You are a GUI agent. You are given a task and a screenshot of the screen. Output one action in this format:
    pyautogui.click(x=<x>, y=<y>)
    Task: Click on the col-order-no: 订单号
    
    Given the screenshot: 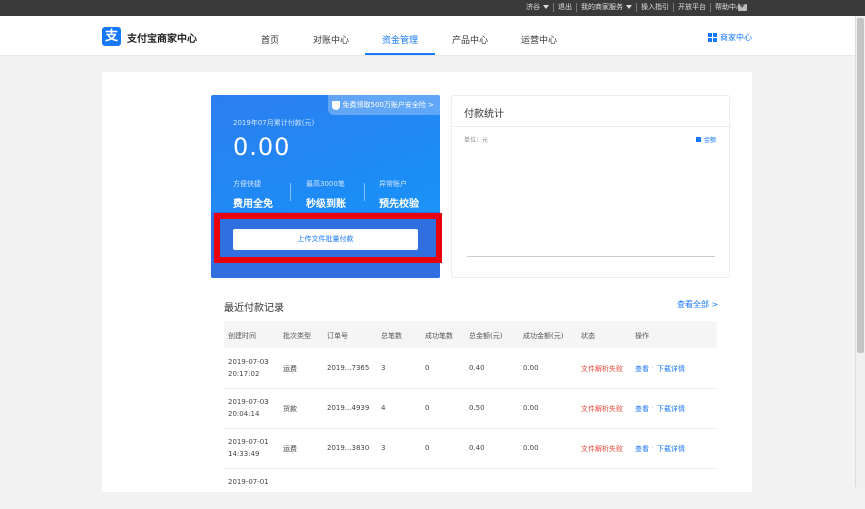 What is the action you would take?
    pyautogui.click(x=337, y=336)
    